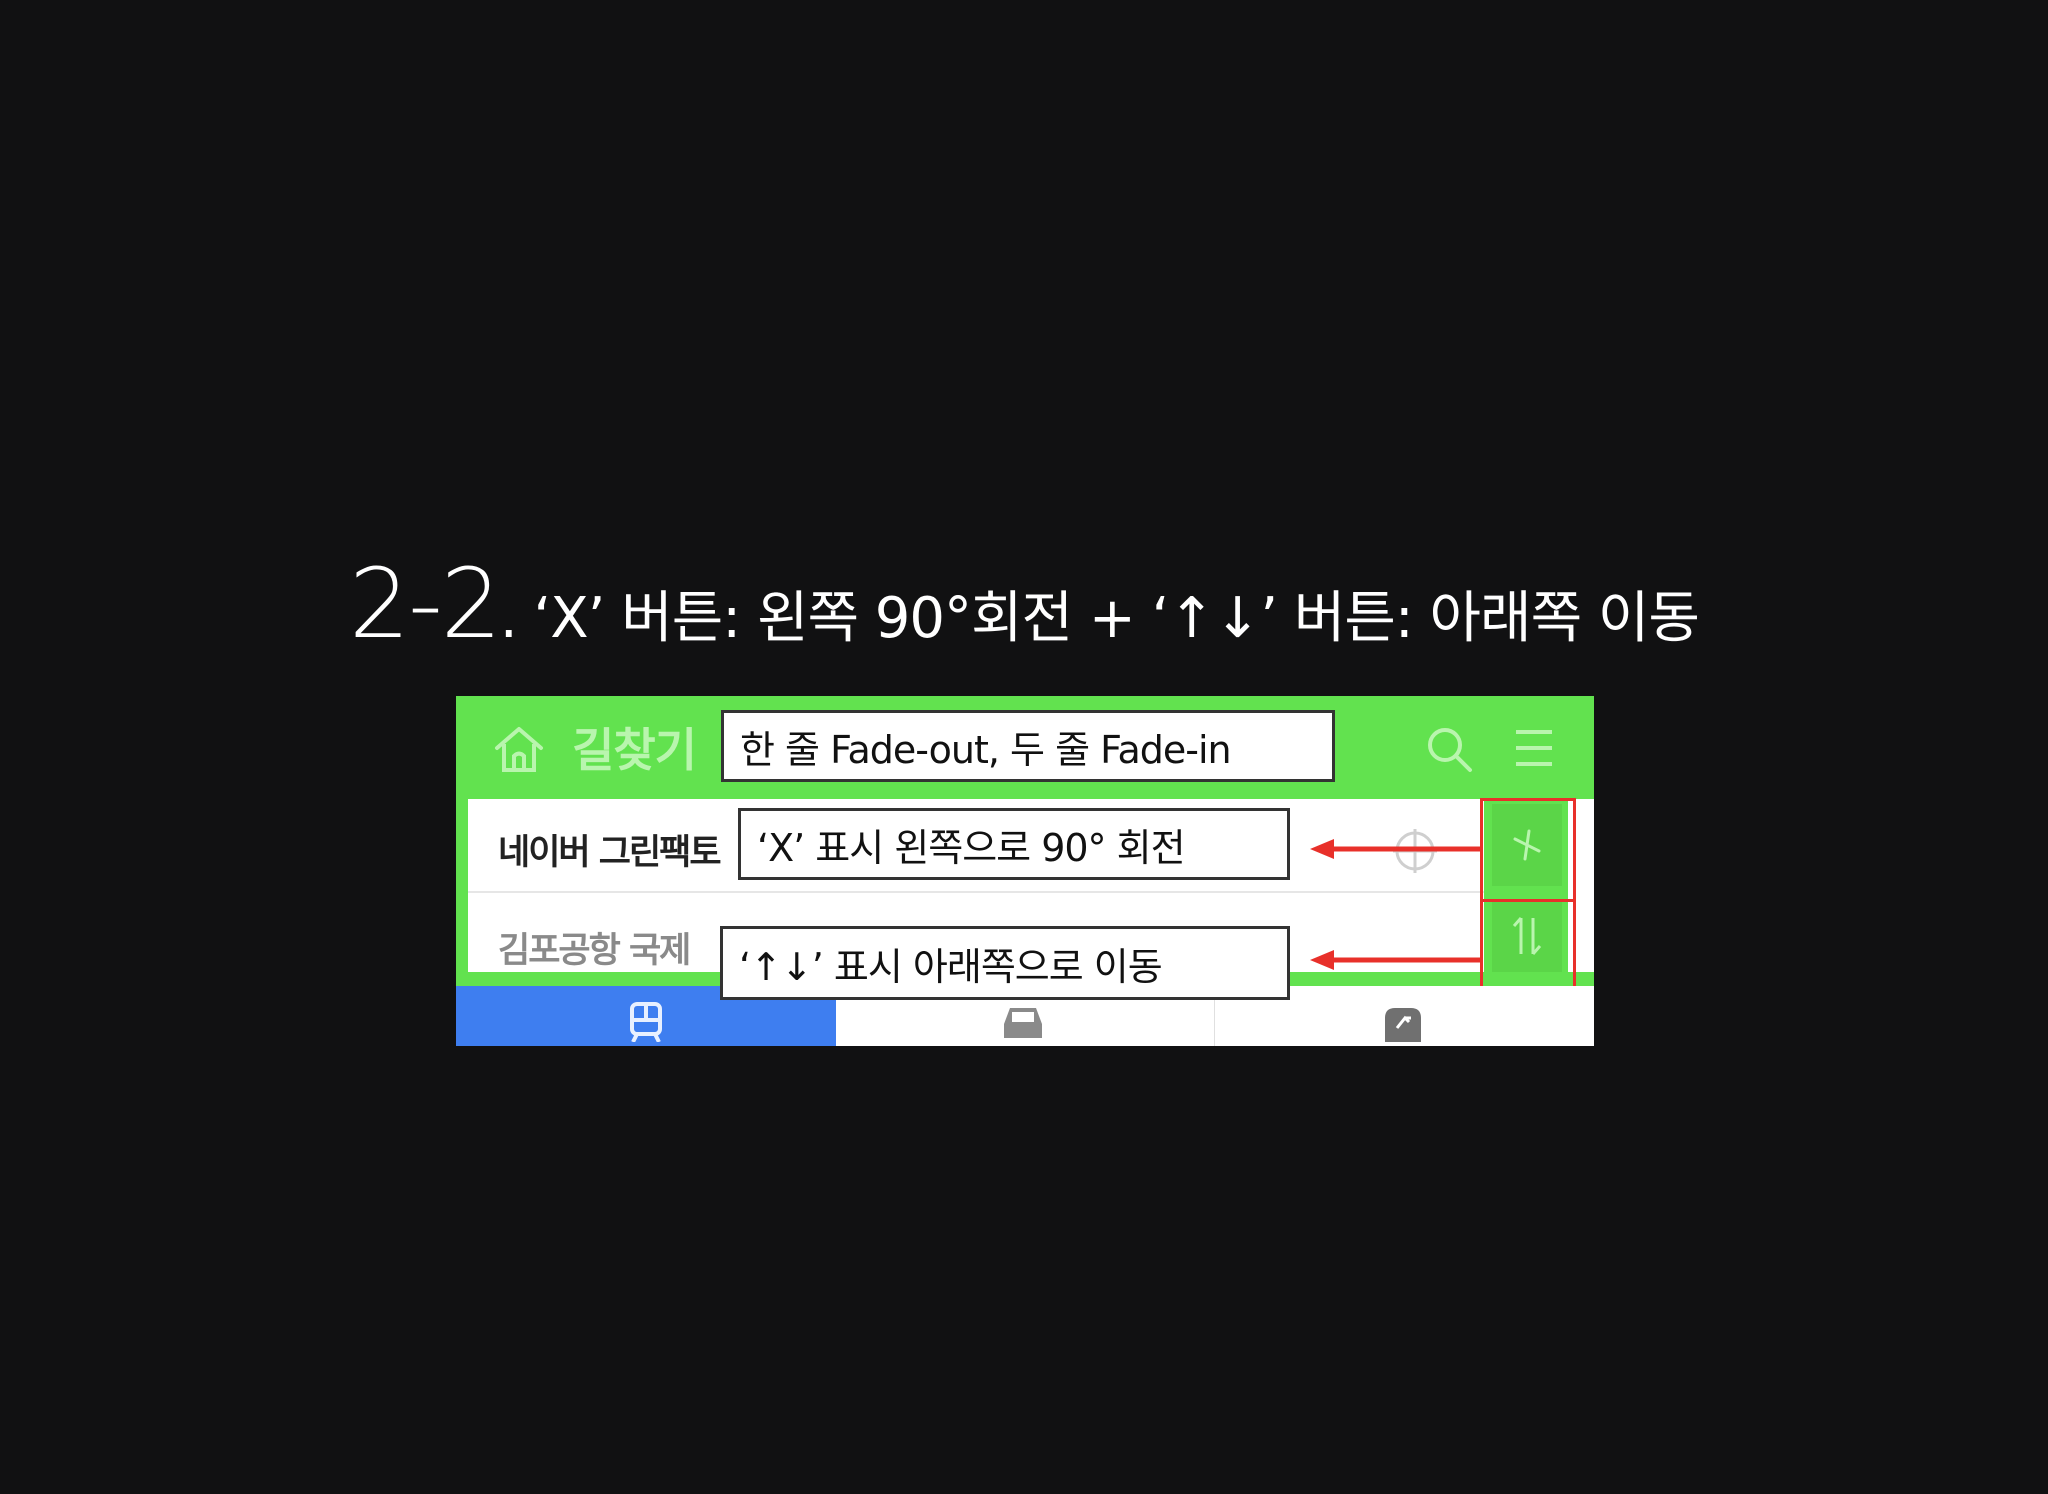 This screenshot has height=1494, width=2048. Describe the element at coordinates (594, 947) in the screenshot. I see `route-to-field: 김포공항 국제` at that location.